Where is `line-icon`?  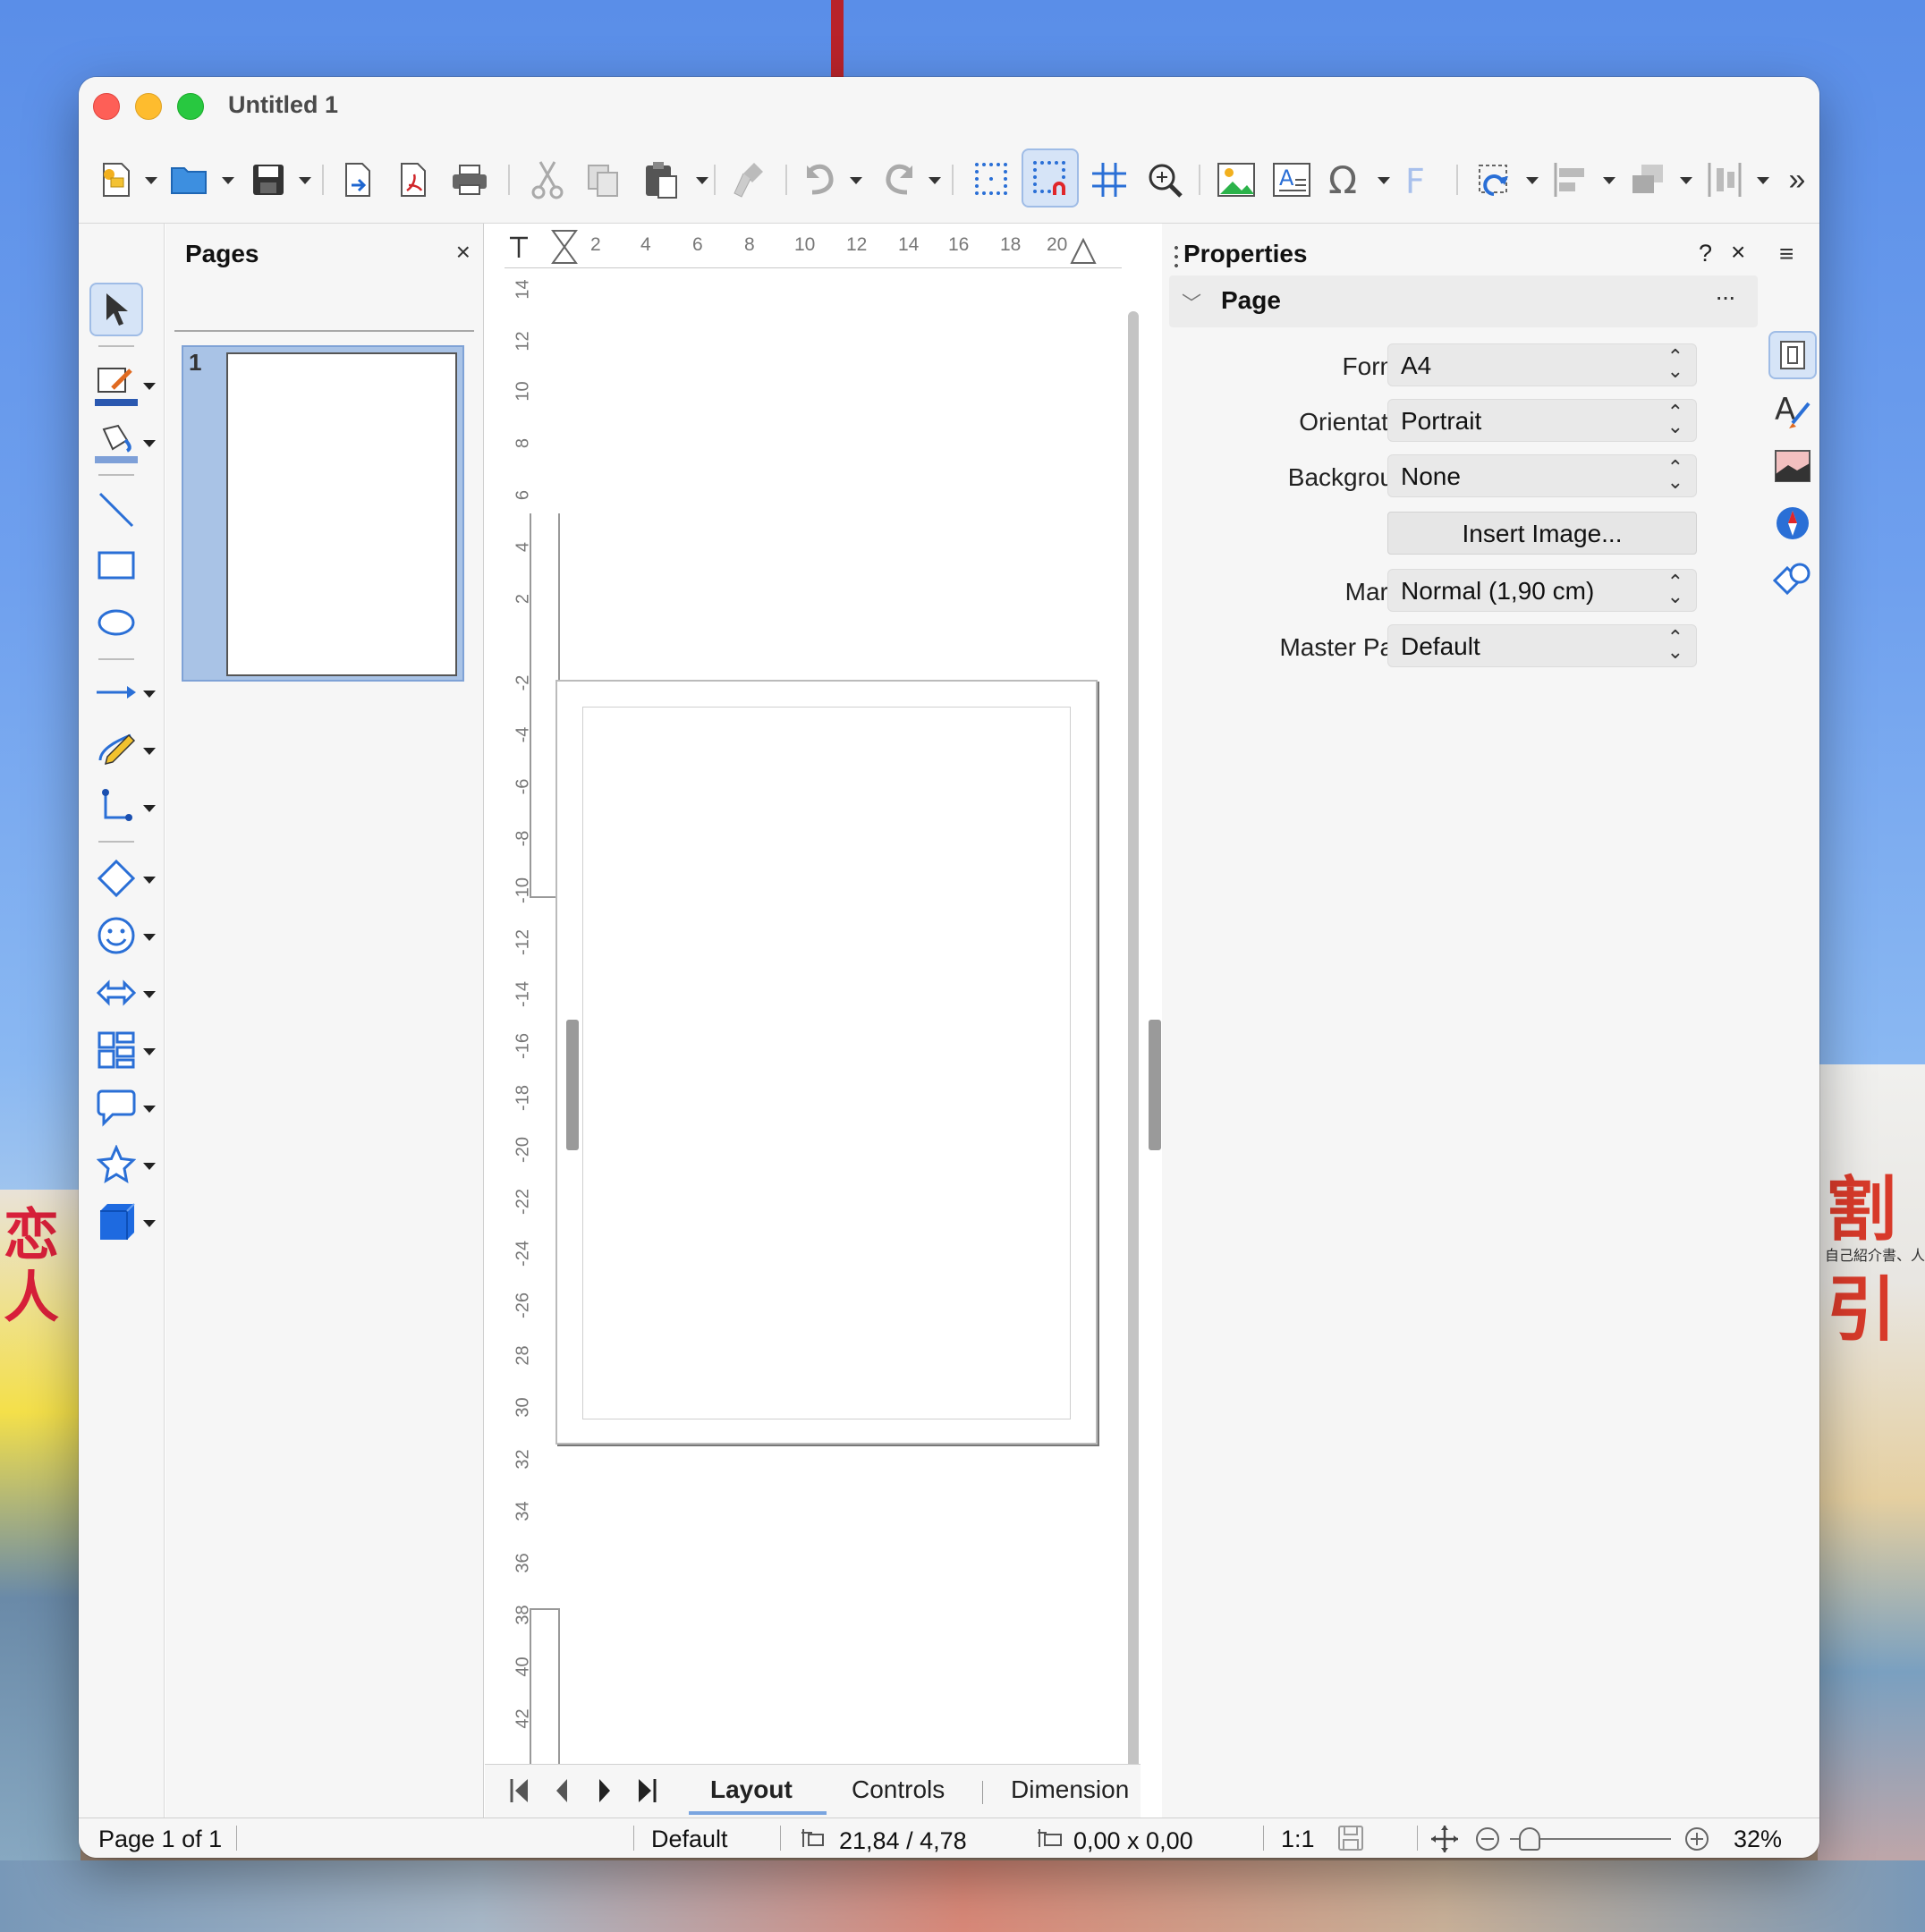 line-icon is located at coordinates (116, 510).